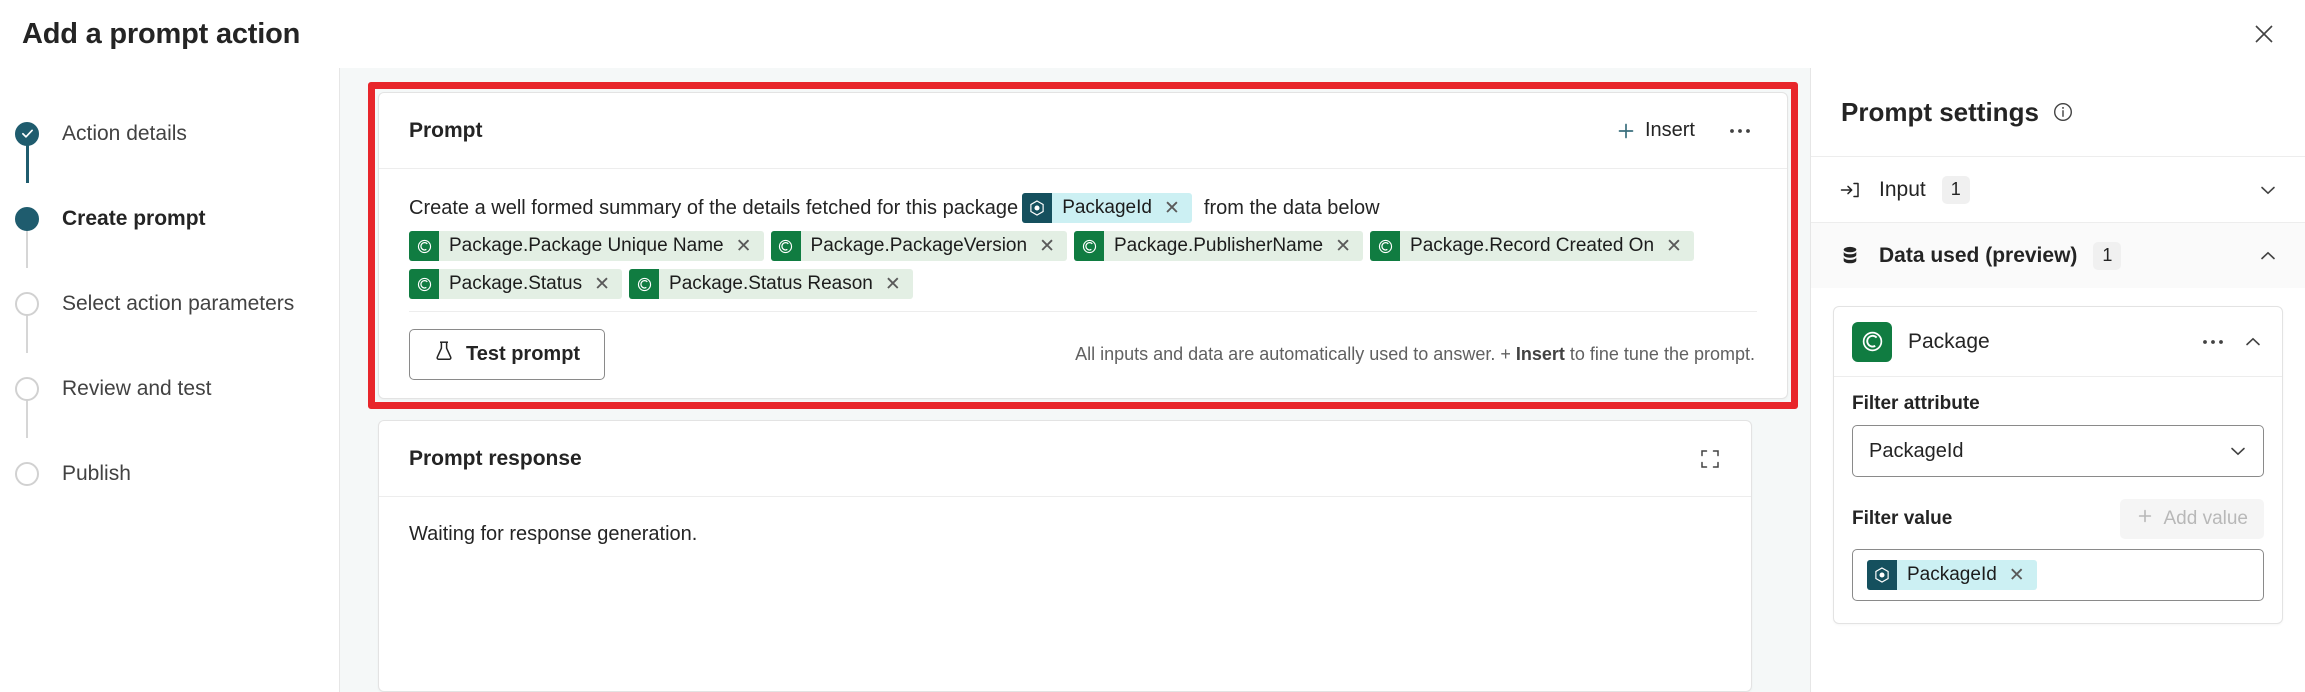 This screenshot has height=692, width=2305. I want to click on more-horizontal-icon, so click(2213, 342).